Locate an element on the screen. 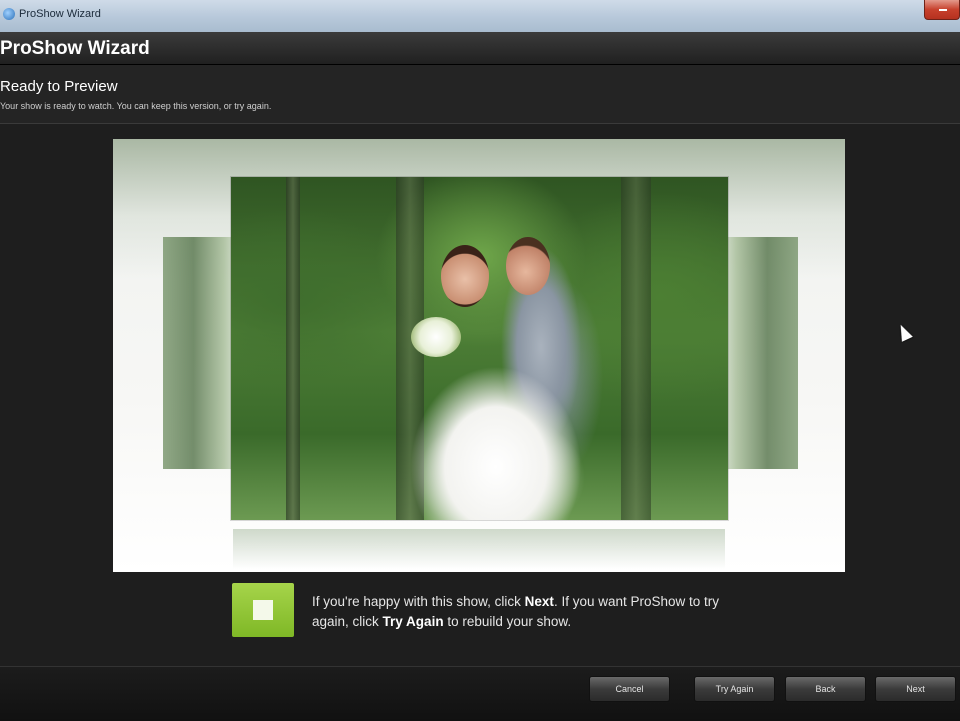  next-button: Next is located at coordinates (915, 689).